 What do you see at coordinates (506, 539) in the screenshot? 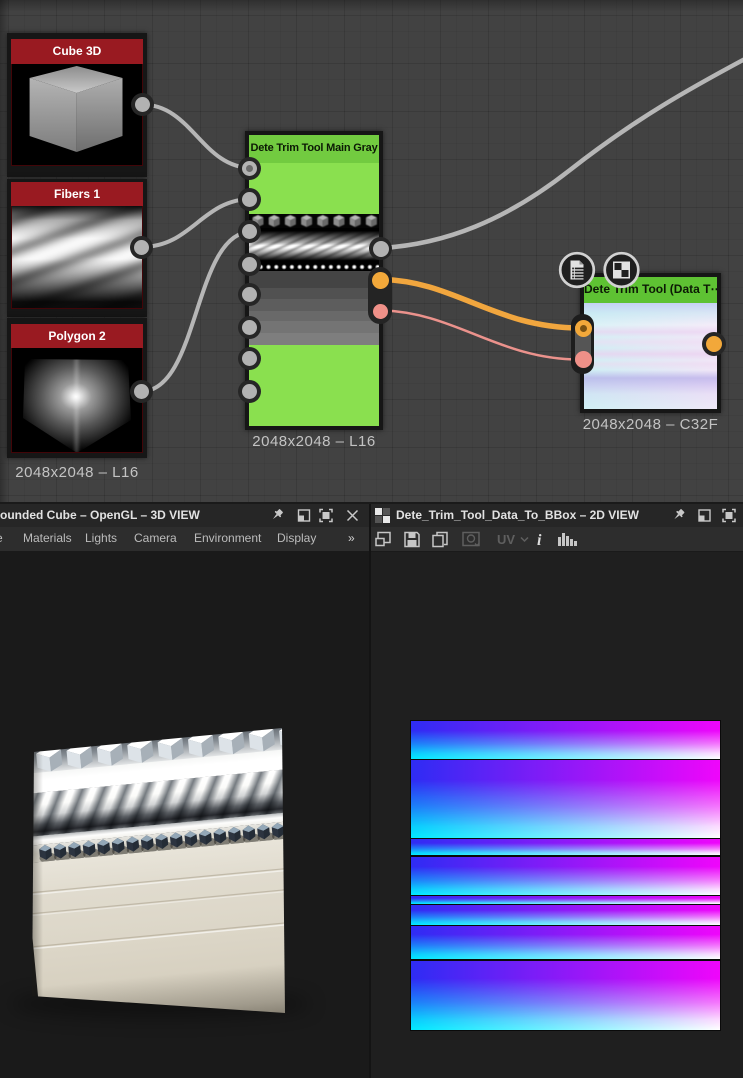
I see `svg-text: UV` at bounding box center [506, 539].